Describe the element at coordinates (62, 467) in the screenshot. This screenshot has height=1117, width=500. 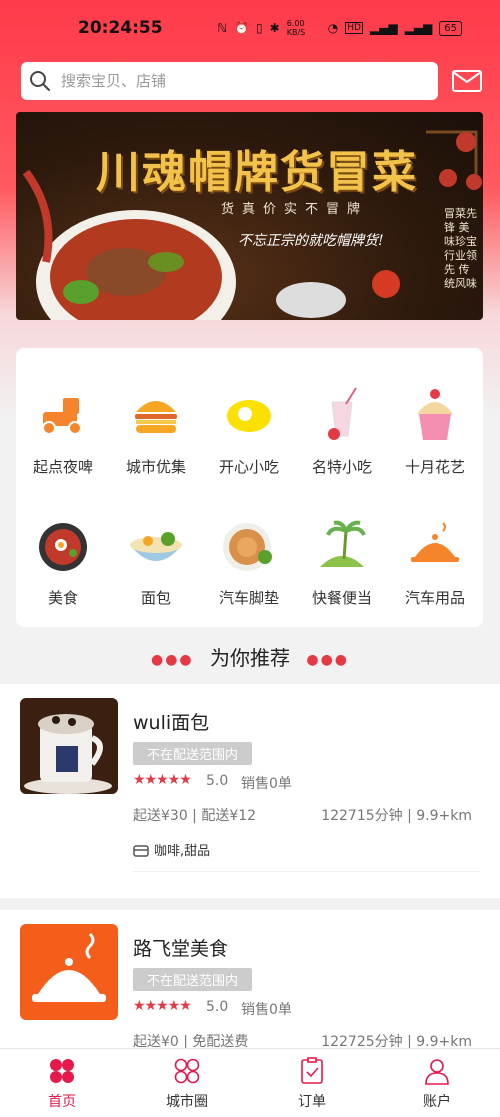
I see `category-label: 起点夜啤` at that location.